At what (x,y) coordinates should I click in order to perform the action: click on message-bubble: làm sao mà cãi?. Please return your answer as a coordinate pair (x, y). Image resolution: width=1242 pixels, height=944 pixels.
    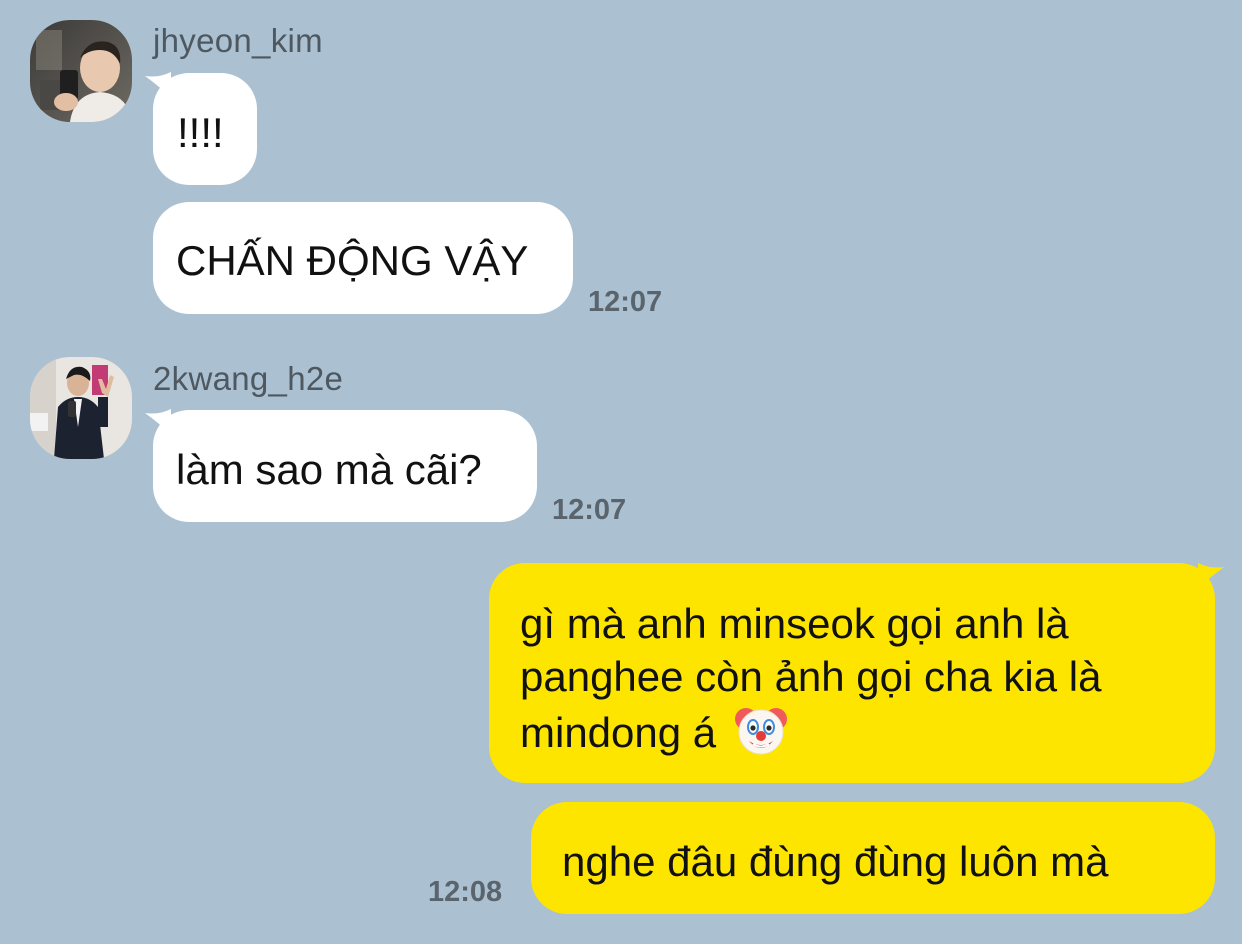
    Looking at the image, I should click on (345, 466).